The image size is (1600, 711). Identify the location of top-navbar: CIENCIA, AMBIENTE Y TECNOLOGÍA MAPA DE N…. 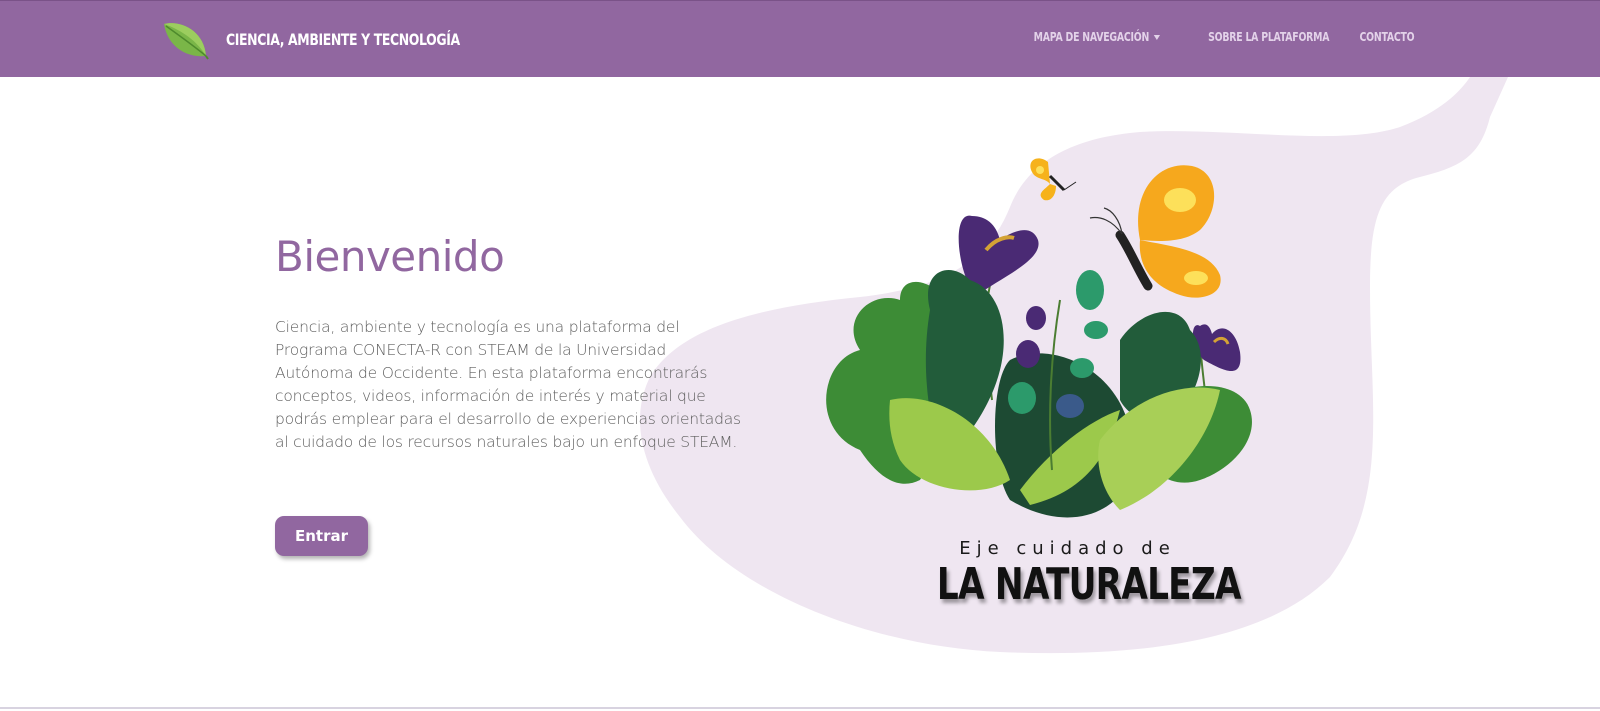
(800, 38).